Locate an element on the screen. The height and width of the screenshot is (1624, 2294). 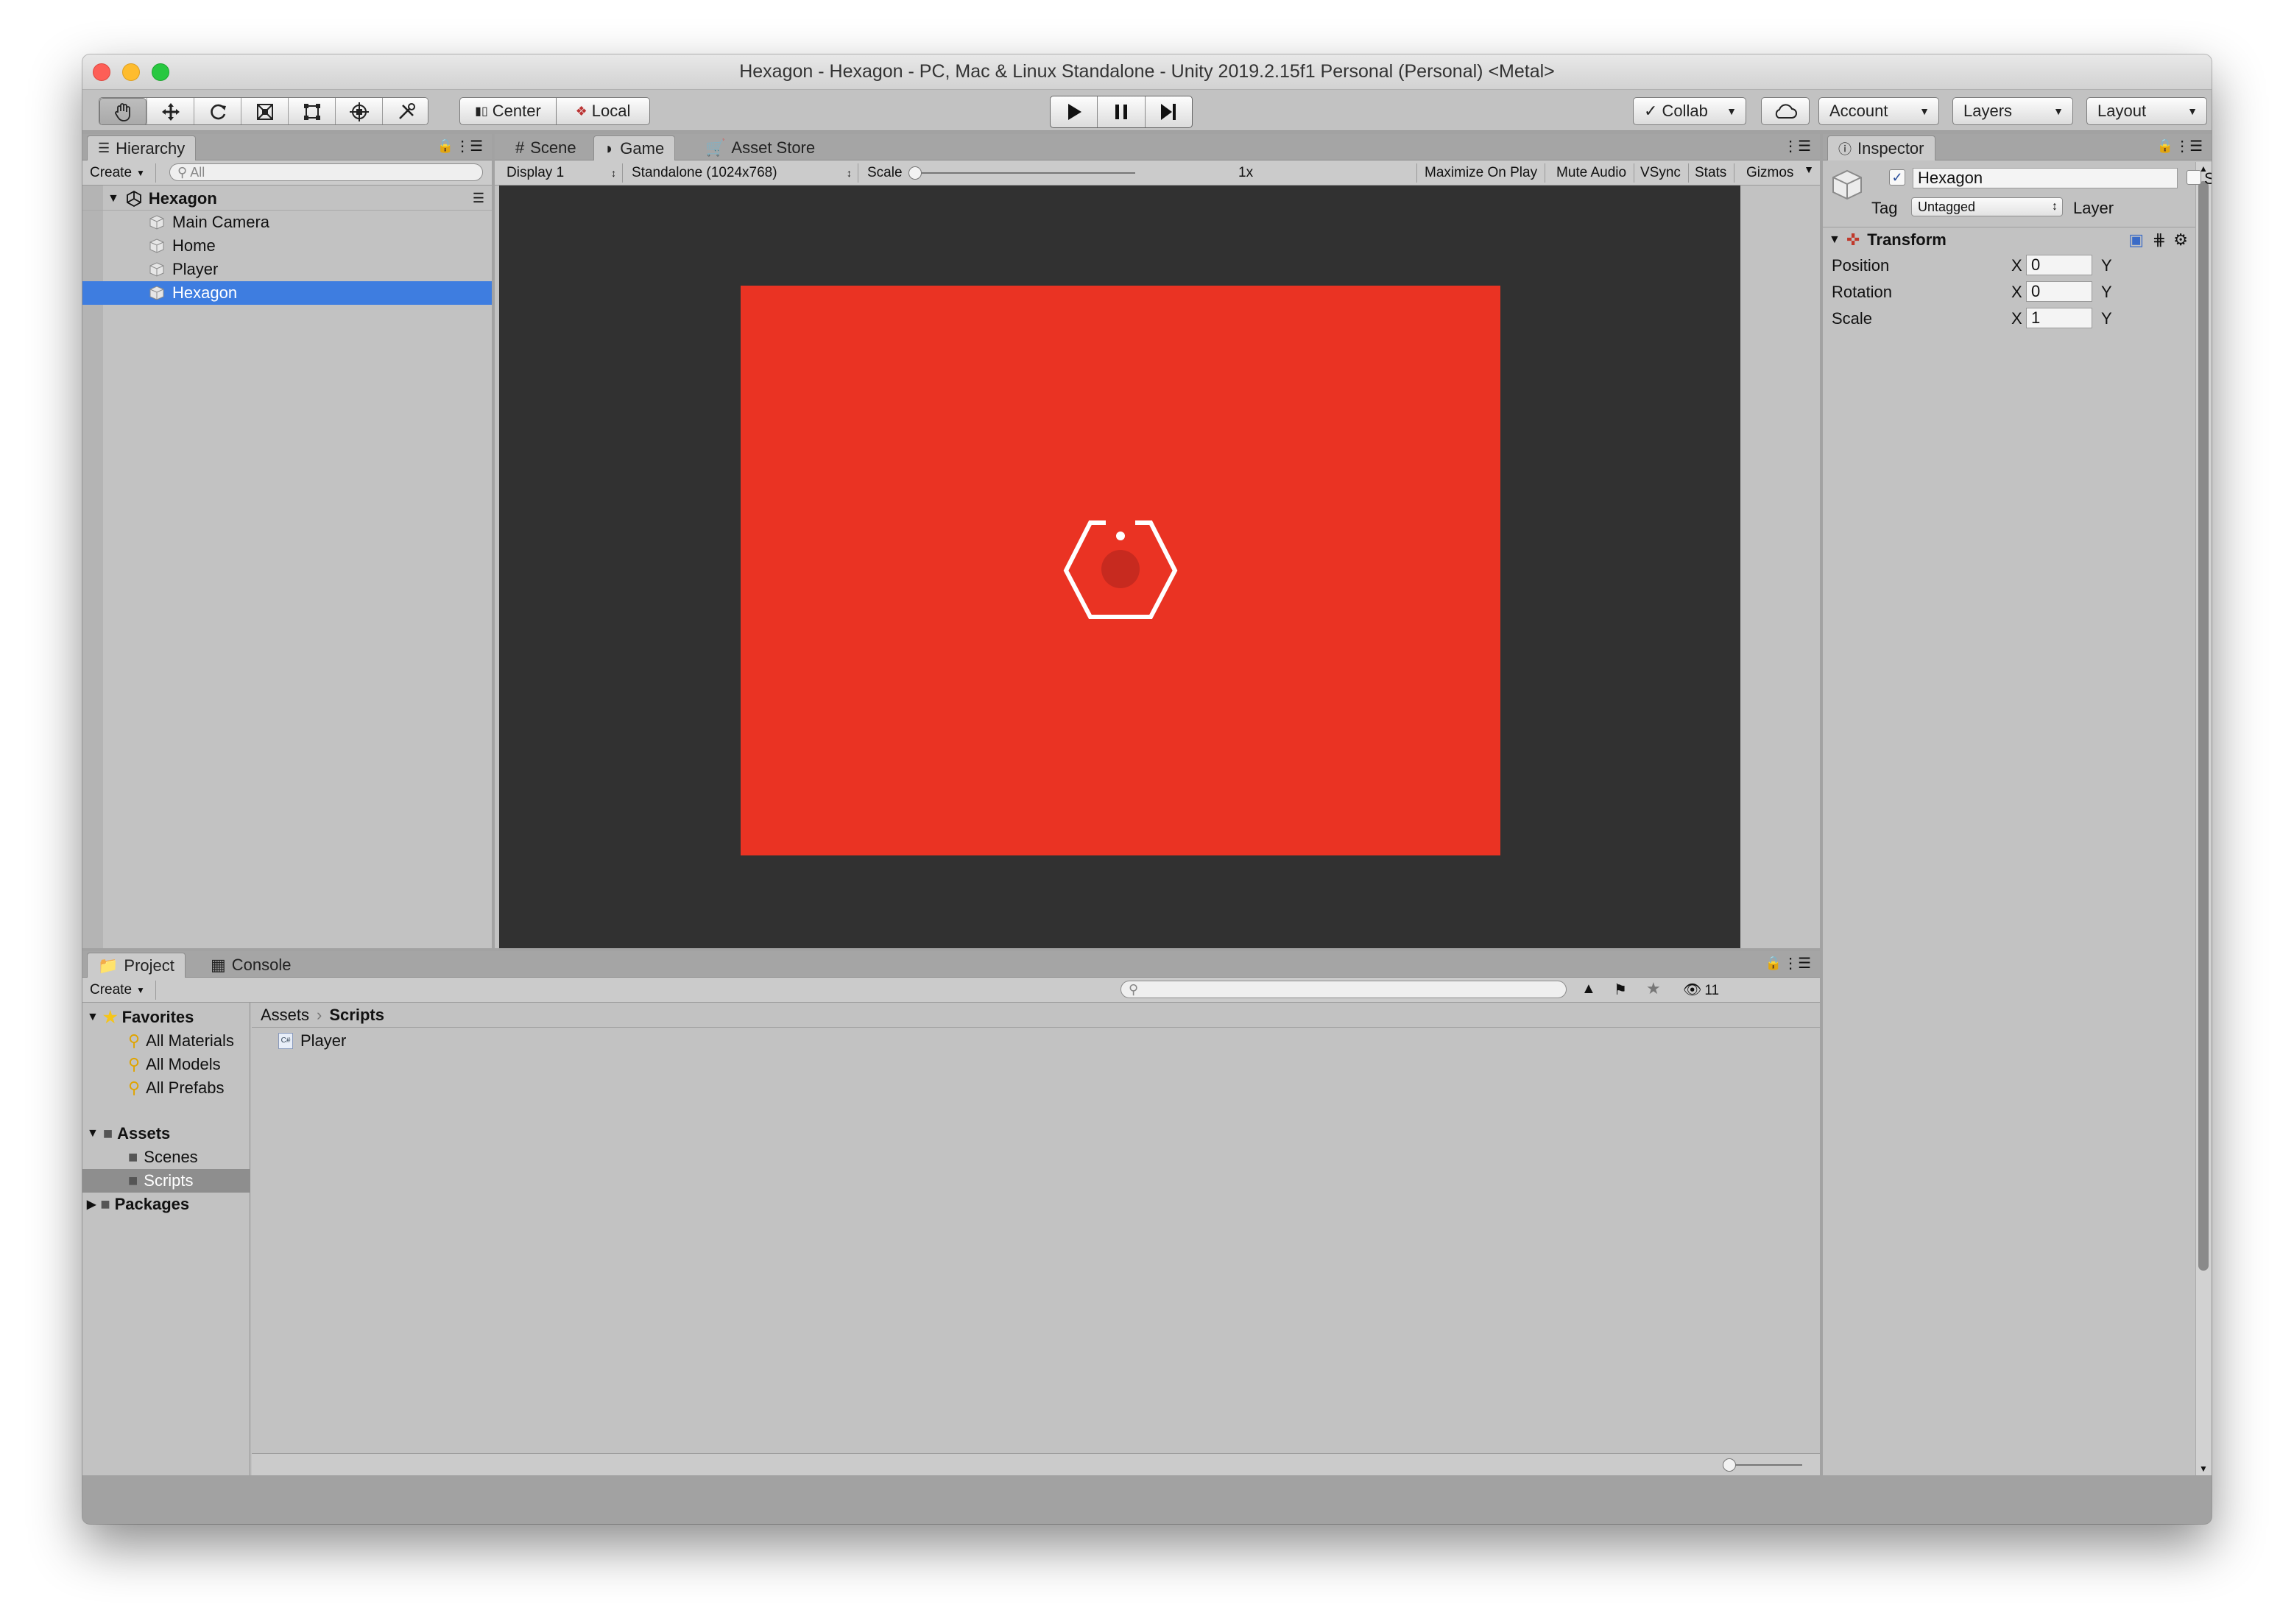
breadcrumb-item: Scripts is located at coordinates (356, 1015).